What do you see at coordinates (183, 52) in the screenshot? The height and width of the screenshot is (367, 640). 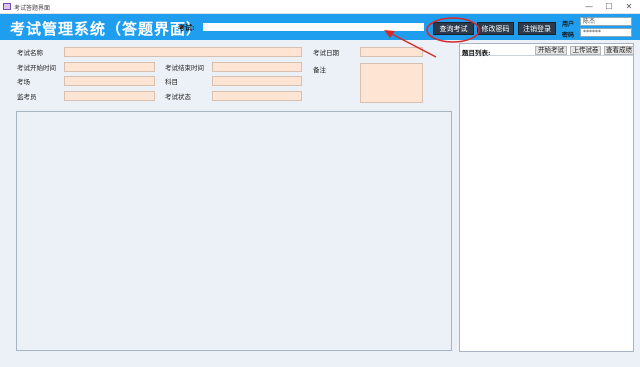 I see `exam-name-field` at bounding box center [183, 52].